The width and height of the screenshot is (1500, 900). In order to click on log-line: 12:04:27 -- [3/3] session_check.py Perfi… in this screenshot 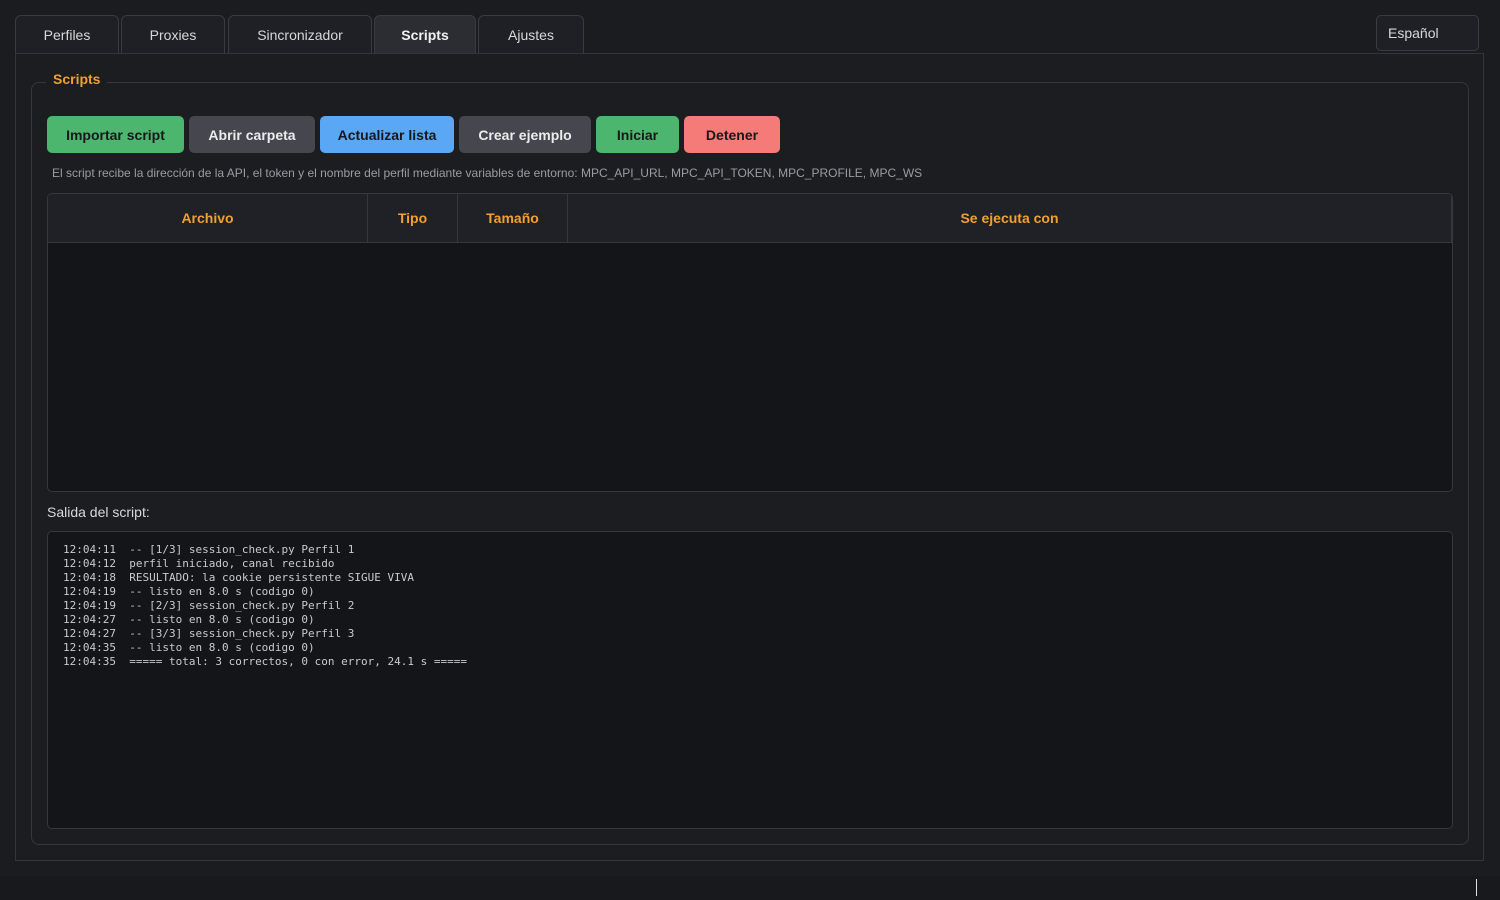, I will do `click(209, 633)`.